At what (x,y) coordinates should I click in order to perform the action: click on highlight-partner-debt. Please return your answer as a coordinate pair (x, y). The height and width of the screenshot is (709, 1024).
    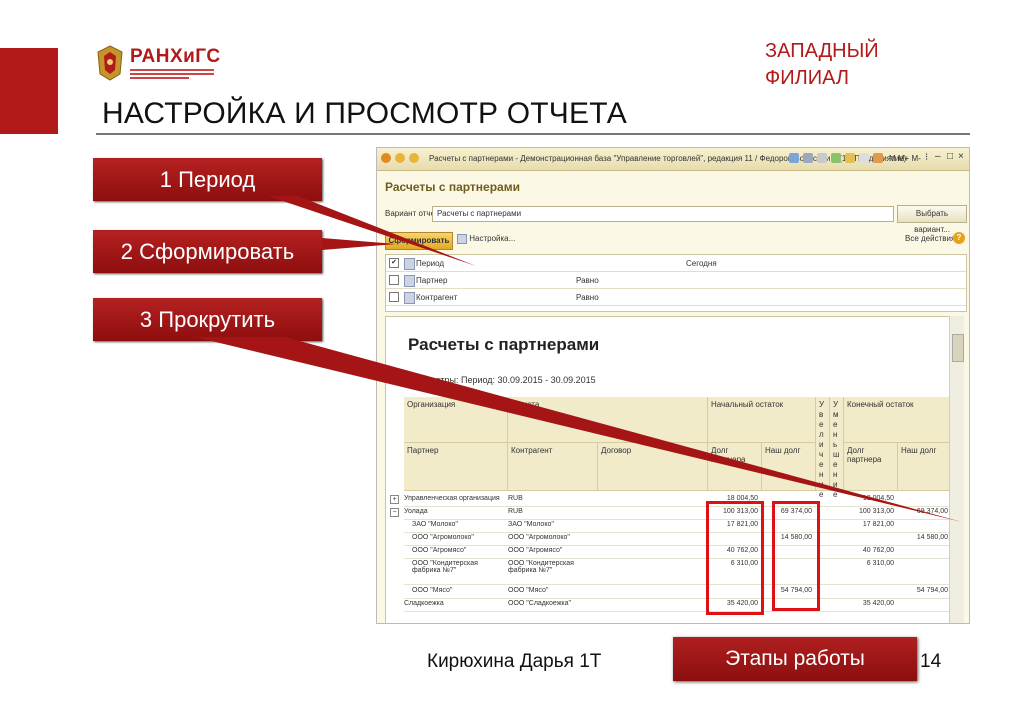
    Looking at the image, I should click on (735, 558).